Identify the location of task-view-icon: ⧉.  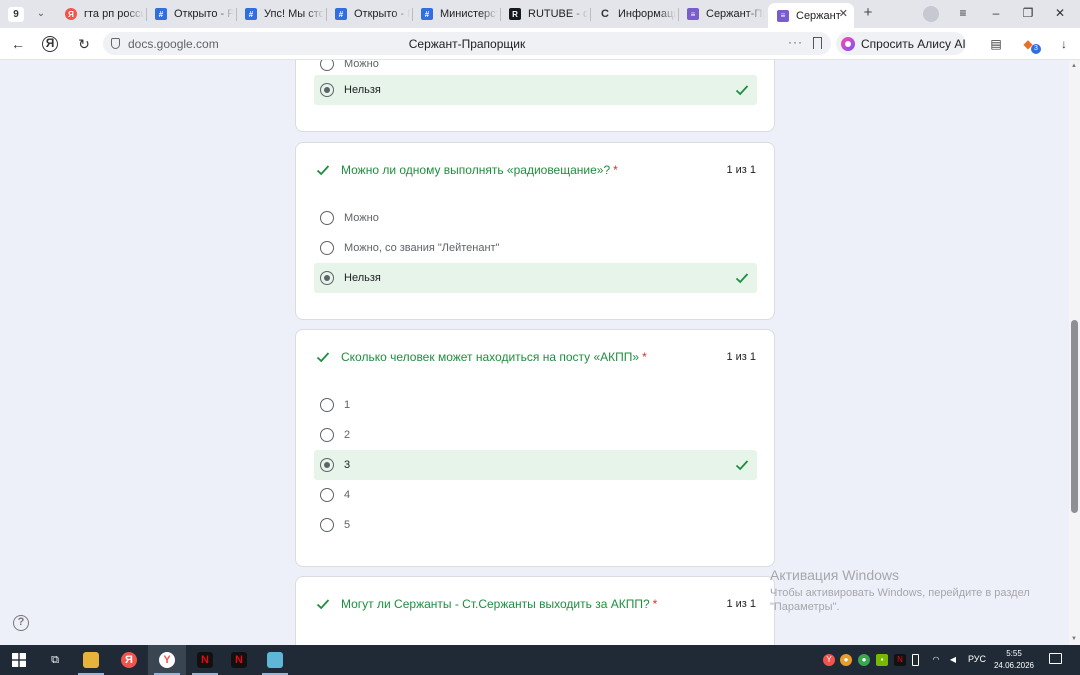
(55, 660).